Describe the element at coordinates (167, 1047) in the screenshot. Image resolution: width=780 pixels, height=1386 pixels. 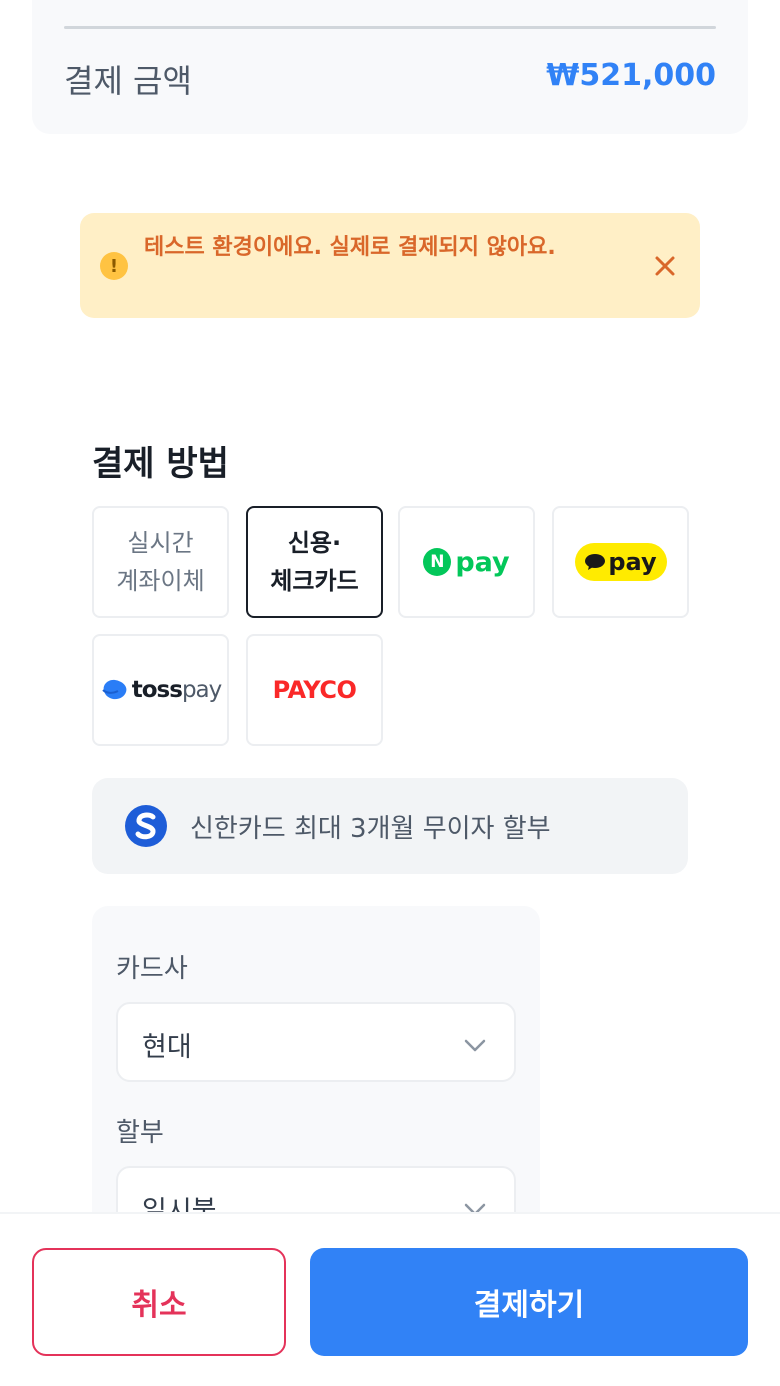
I see `card-company-value: 현대` at that location.